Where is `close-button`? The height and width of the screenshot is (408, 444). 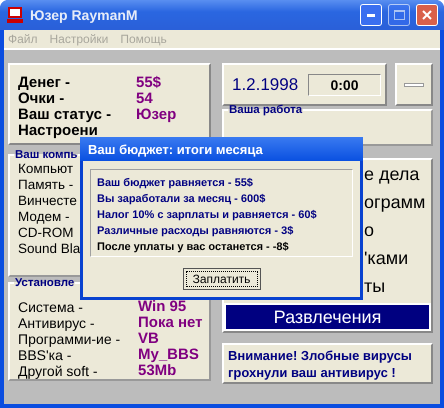 close-button is located at coordinates (427, 15).